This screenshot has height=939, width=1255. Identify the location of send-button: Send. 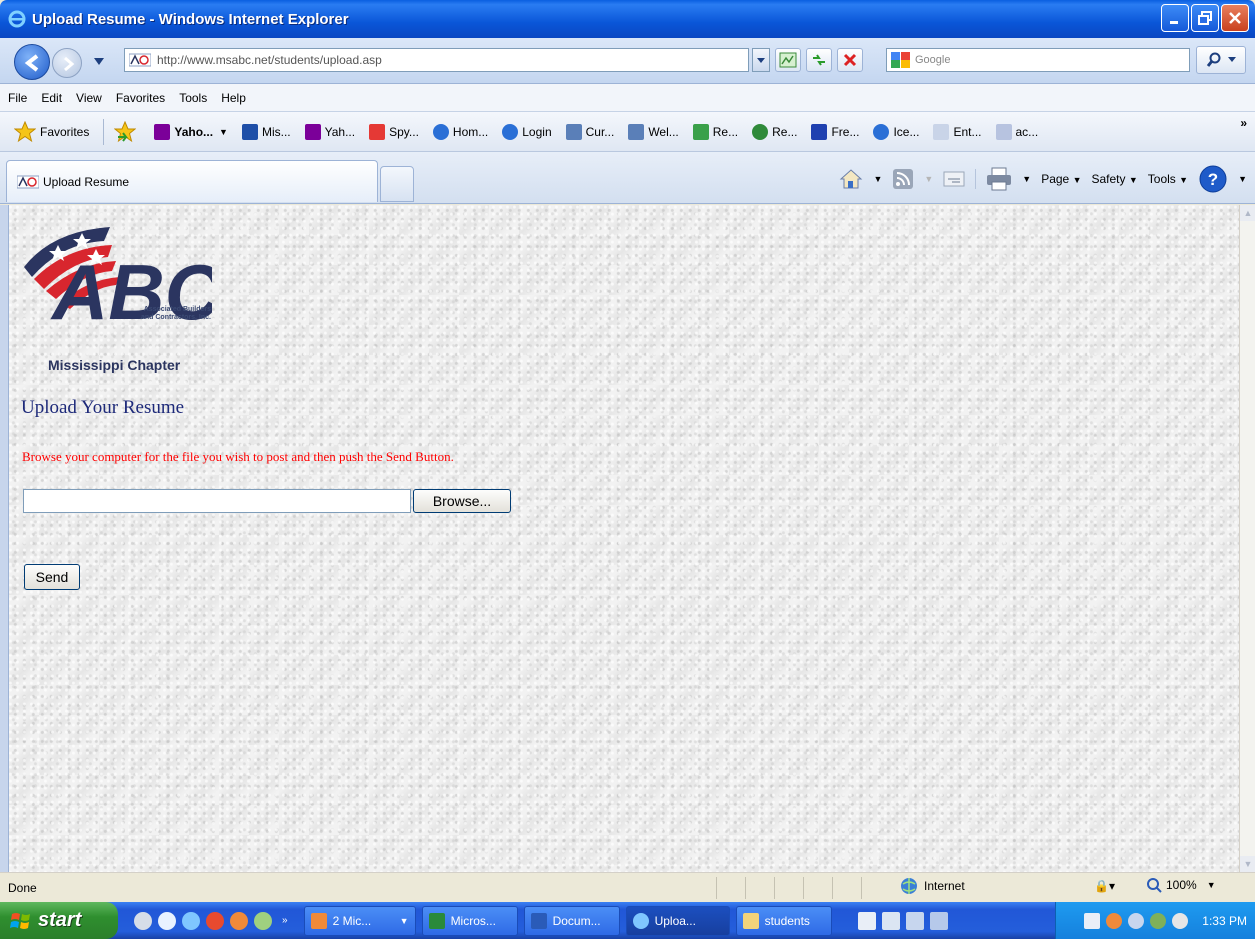
(52, 577).